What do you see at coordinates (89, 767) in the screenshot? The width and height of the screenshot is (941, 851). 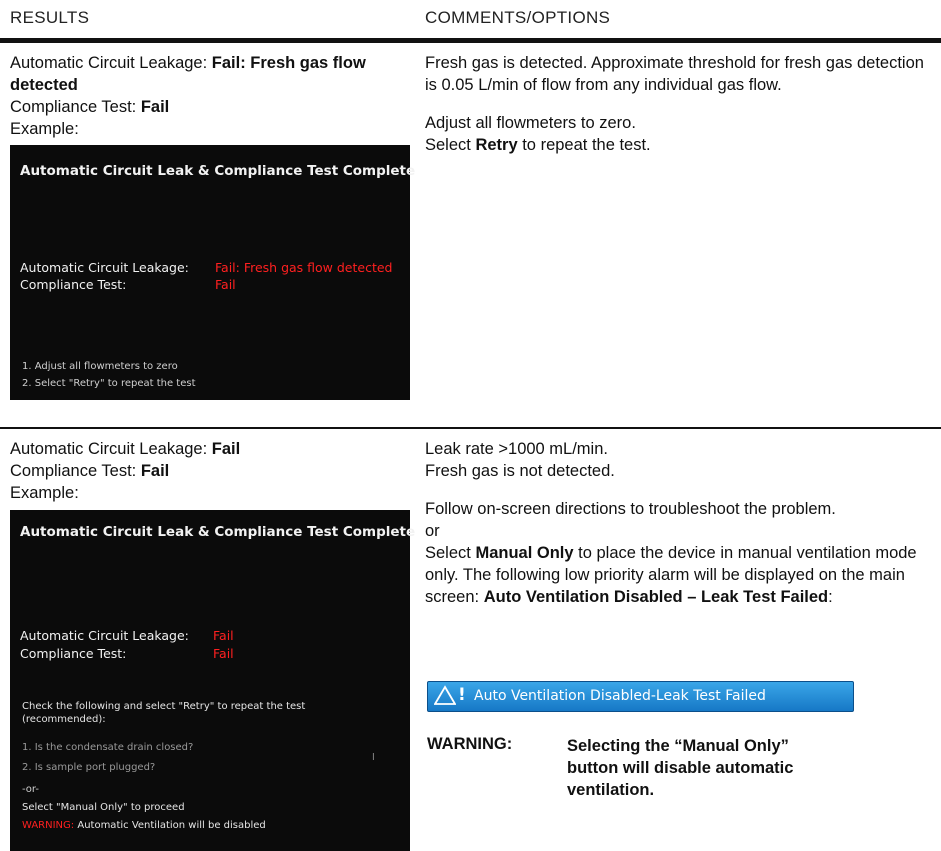 I see `screen-item-2: 2. Is sample port plugged?` at bounding box center [89, 767].